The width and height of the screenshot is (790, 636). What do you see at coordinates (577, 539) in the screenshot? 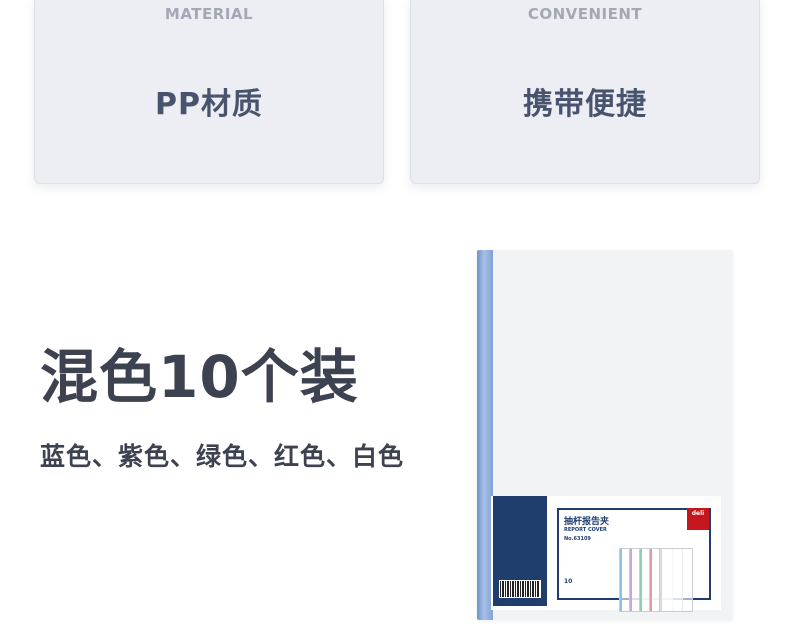
I see `product-model-number: No.63109` at bounding box center [577, 539].